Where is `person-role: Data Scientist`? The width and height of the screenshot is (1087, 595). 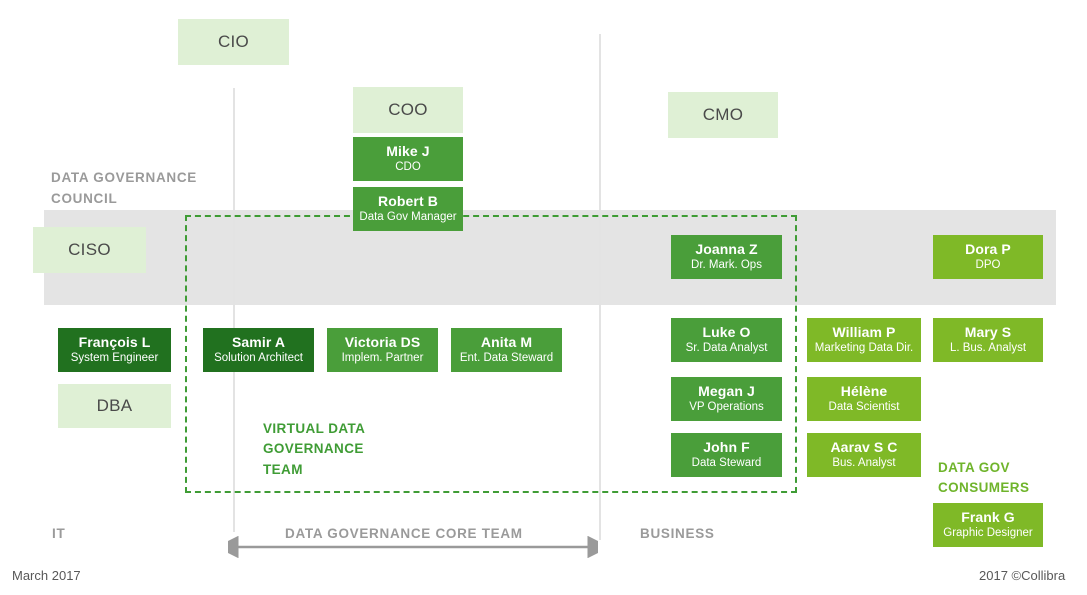 person-role: Data Scientist is located at coordinates (864, 406).